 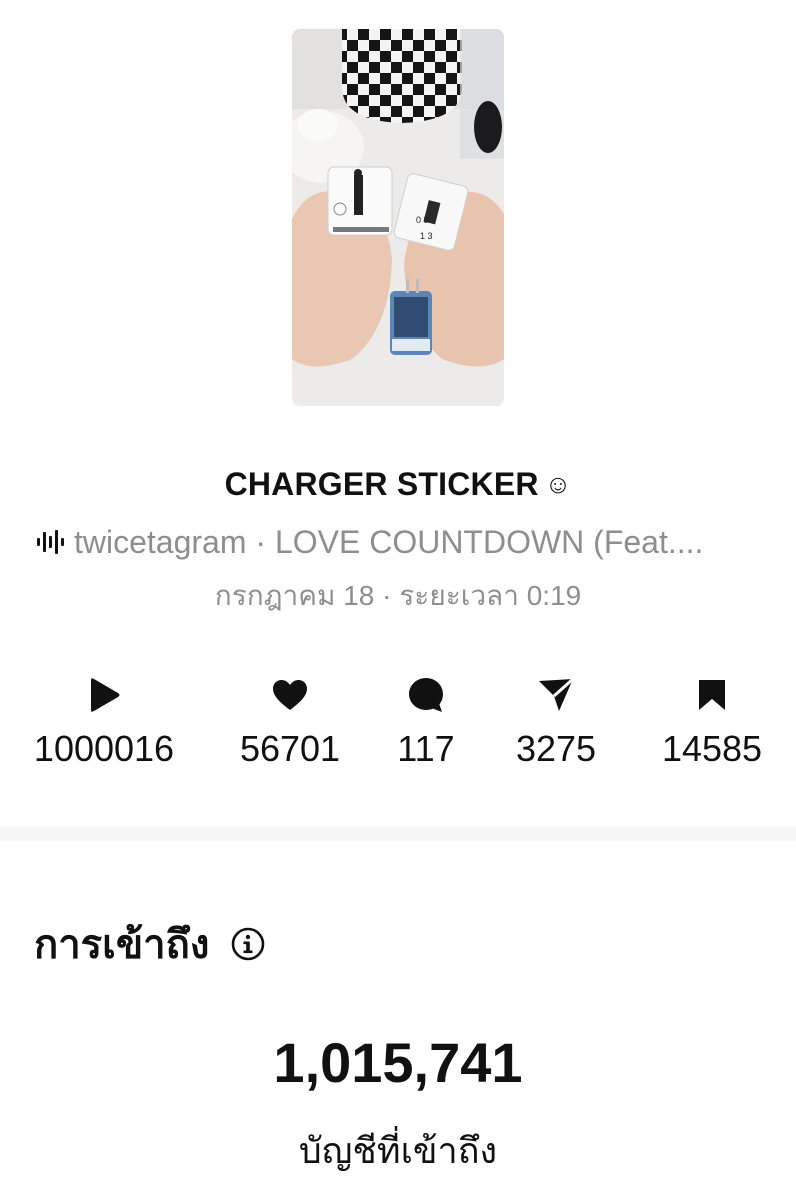 I want to click on reach-value: 1,015,741, so click(x=398, y=1062).